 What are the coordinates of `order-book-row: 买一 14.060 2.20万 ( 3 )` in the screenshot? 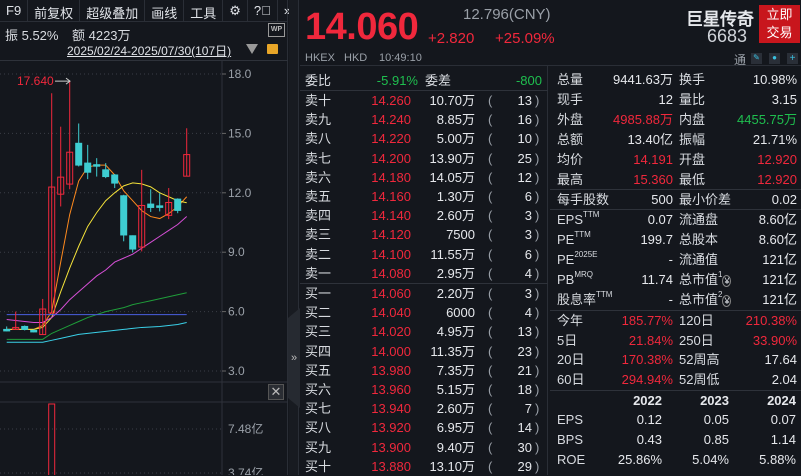 It's located at (424, 293).